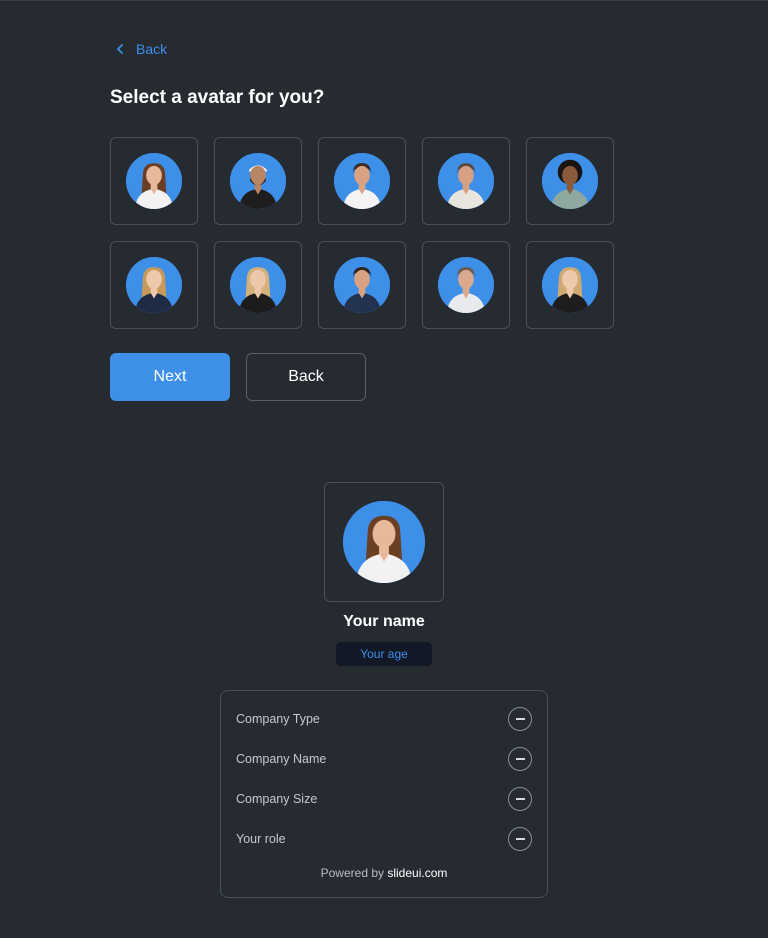 The height and width of the screenshot is (938, 768). Describe the element at coordinates (384, 839) in the screenshot. I see `your-role-row: Your role` at that location.